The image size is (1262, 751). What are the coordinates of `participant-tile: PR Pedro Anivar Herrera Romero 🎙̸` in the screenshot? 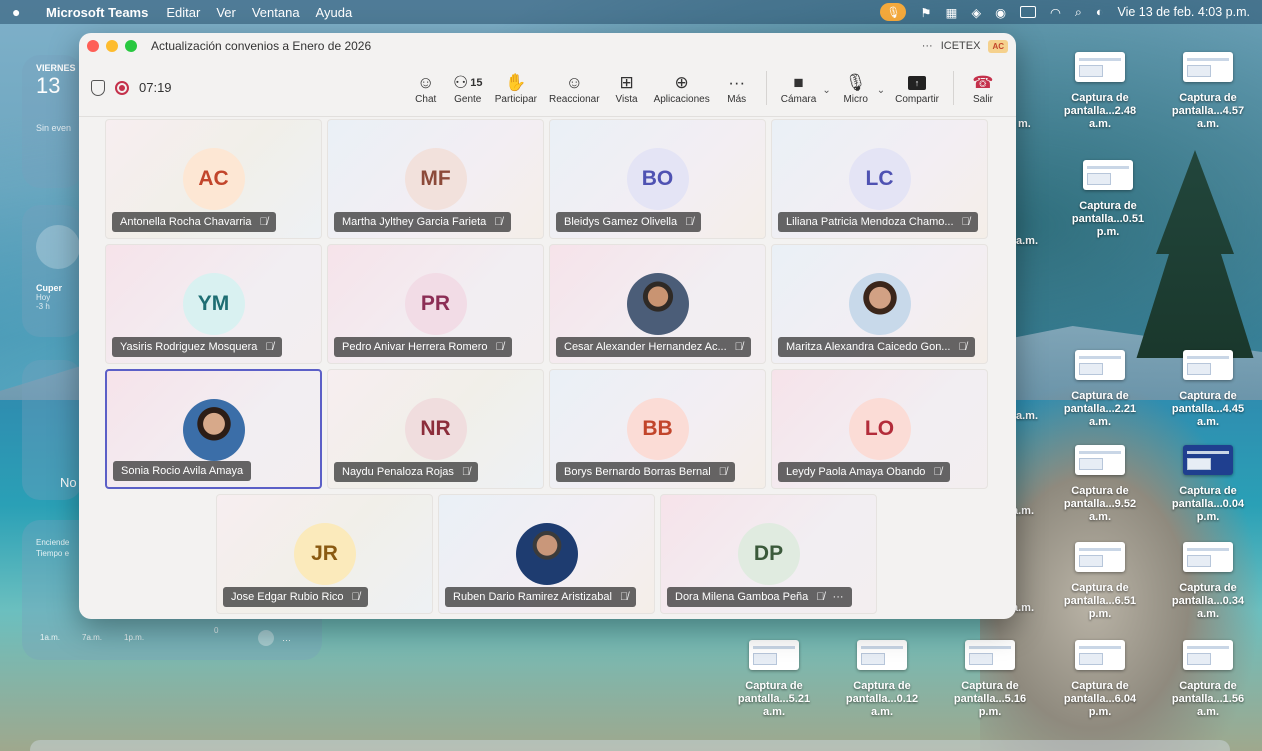 It's located at (435, 304).